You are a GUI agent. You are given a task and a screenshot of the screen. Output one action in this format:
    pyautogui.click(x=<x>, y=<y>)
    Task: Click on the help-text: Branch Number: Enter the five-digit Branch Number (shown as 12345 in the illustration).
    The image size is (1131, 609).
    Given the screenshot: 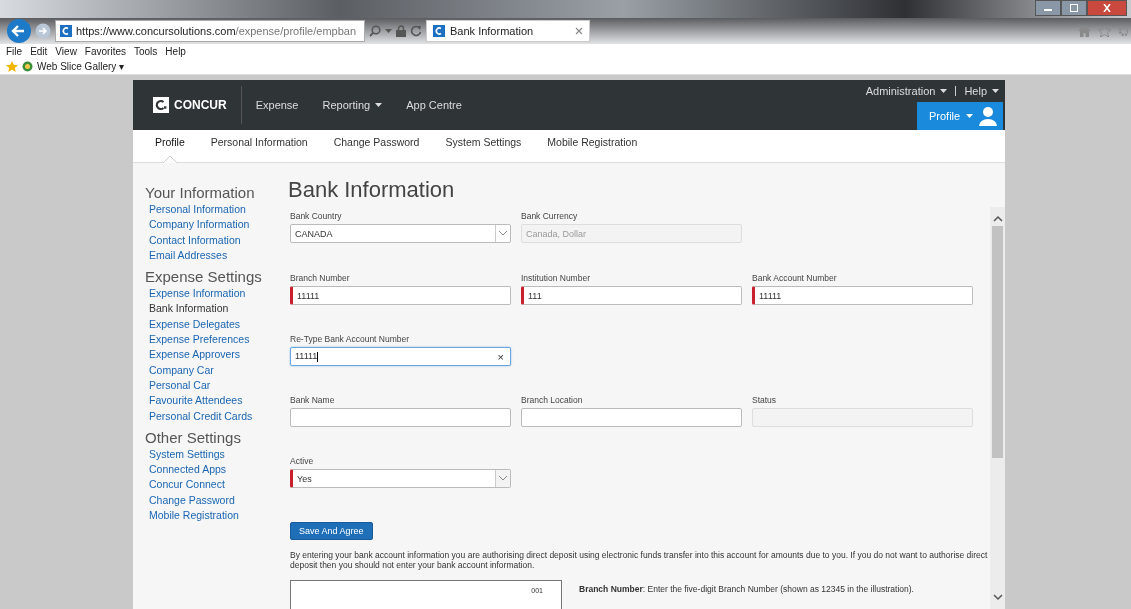 What is the action you would take?
    pyautogui.click(x=746, y=589)
    